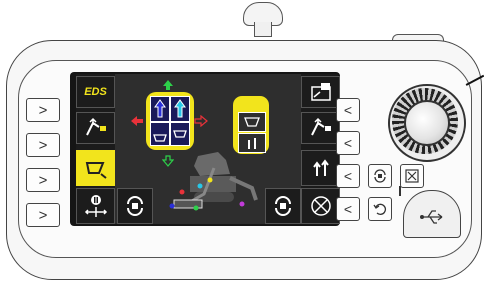  I want to click on cancel-hardkey, so click(412, 176).